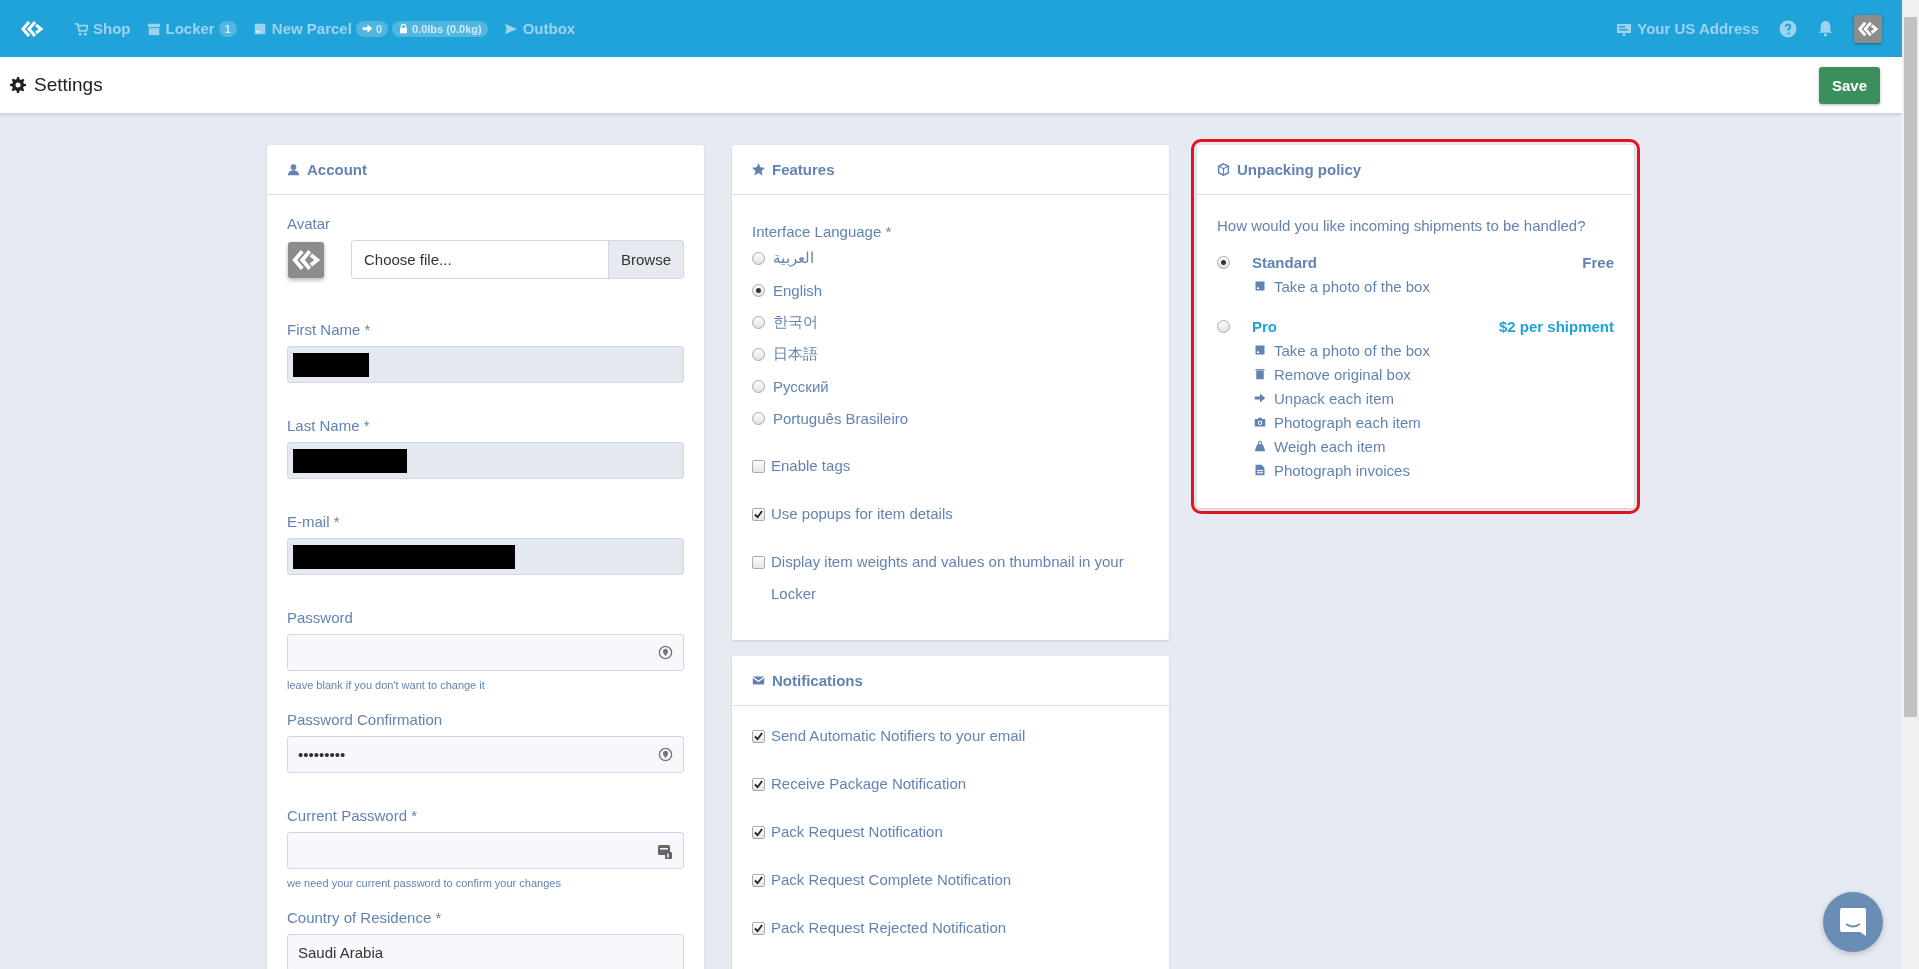  I want to click on radio-label: English, so click(798, 290).